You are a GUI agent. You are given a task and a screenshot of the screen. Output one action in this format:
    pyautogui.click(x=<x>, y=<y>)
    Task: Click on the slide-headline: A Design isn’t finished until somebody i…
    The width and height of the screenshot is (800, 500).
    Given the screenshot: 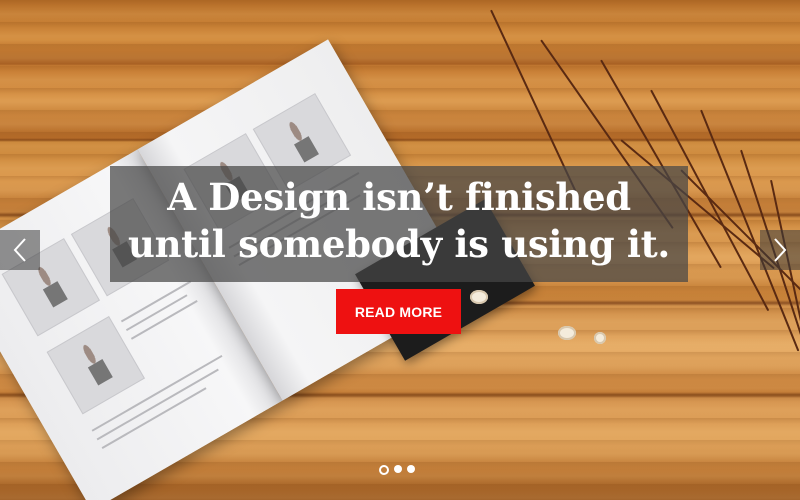 What is the action you would take?
    pyautogui.click(x=399, y=221)
    